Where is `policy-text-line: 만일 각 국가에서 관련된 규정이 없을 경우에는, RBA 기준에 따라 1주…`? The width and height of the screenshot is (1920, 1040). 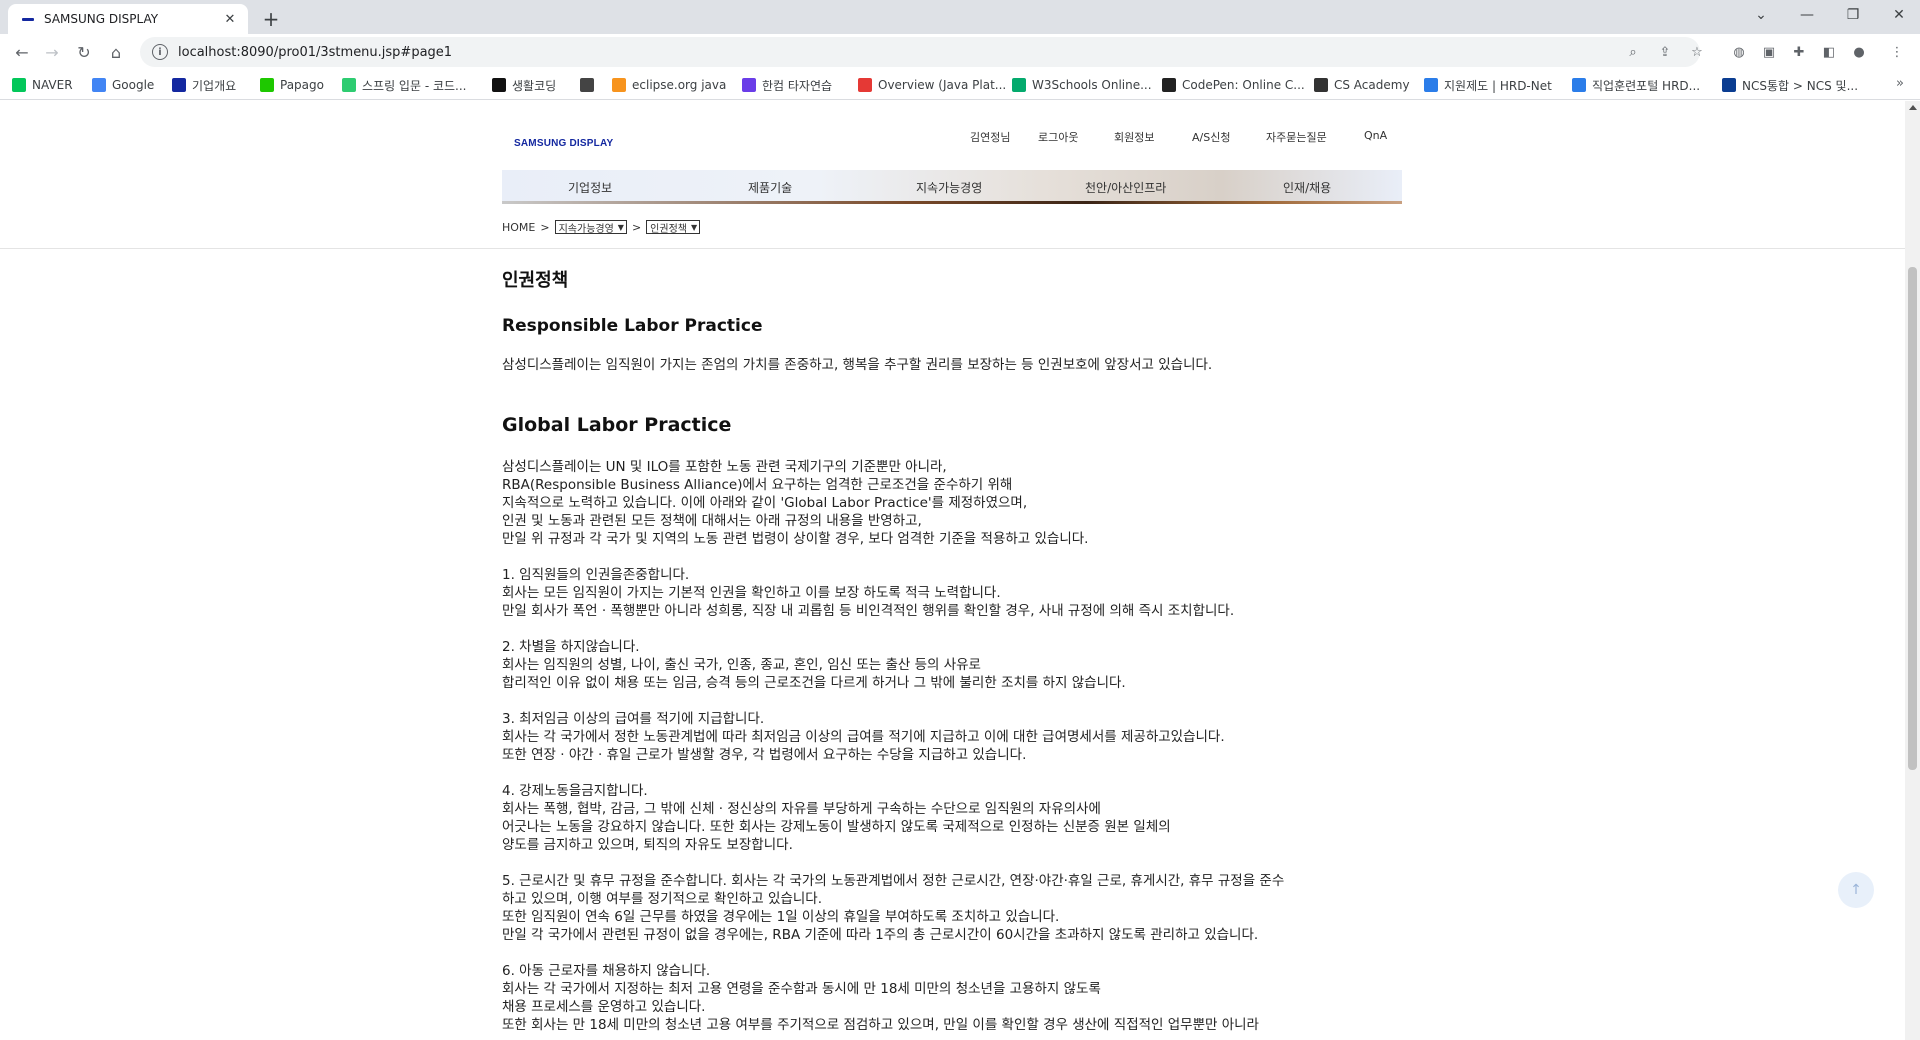 policy-text-line: 만일 각 국가에서 관련된 규정이 없을 경우에는, RBA 기준에 따라 1주… is located at coordinates (880, 935).